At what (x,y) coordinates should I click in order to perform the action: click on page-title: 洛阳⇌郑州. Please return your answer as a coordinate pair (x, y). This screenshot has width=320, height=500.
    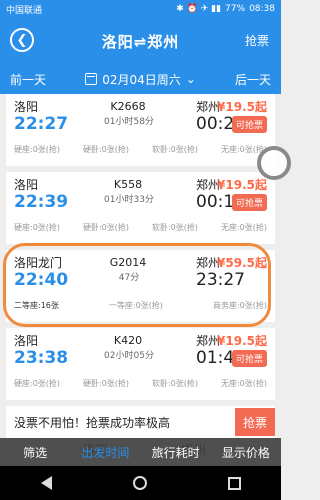
    Looking at the image, I should click on (140, 41).